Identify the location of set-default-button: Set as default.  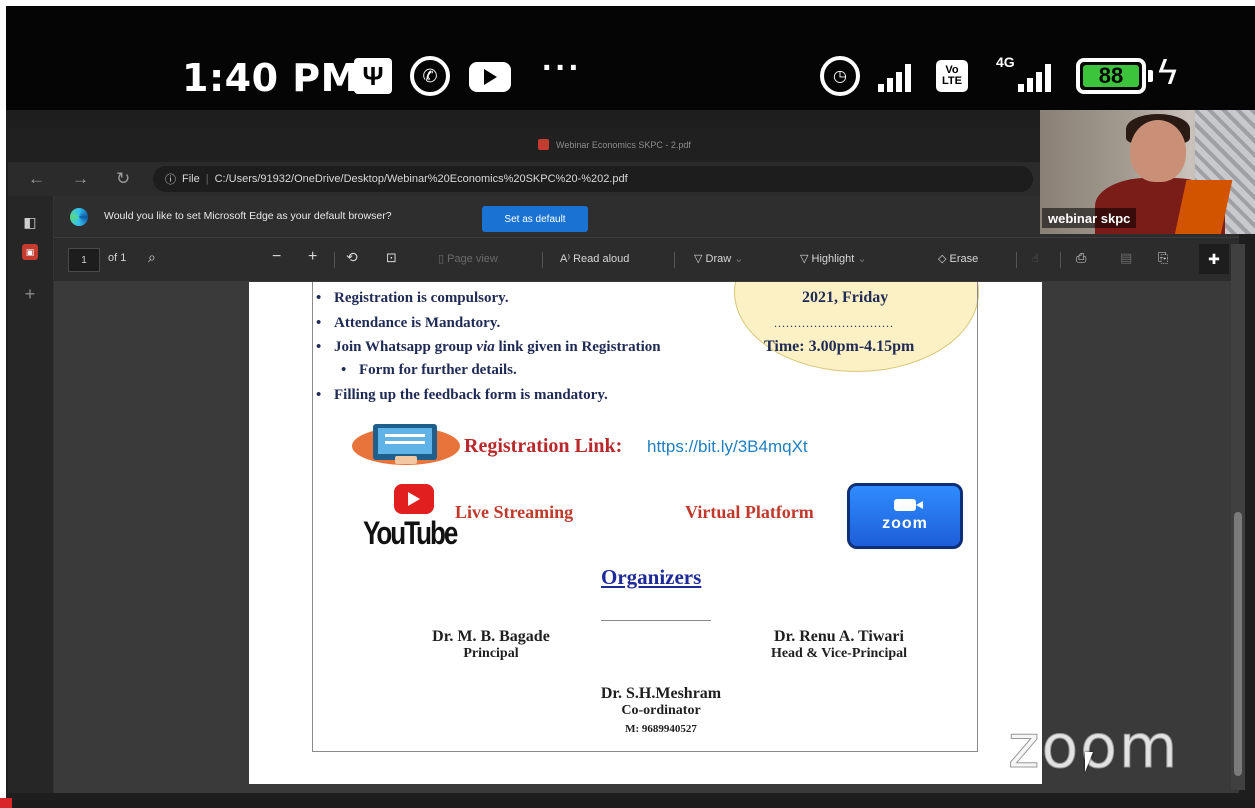
(535, 219).